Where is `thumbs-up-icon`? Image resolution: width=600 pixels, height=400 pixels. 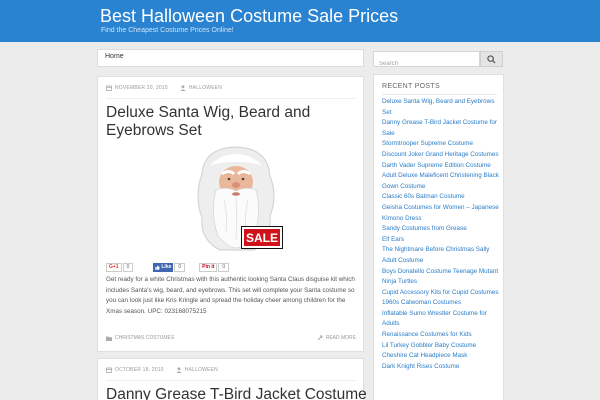
thumbs-up-icon is located at coordinates (157, 267).